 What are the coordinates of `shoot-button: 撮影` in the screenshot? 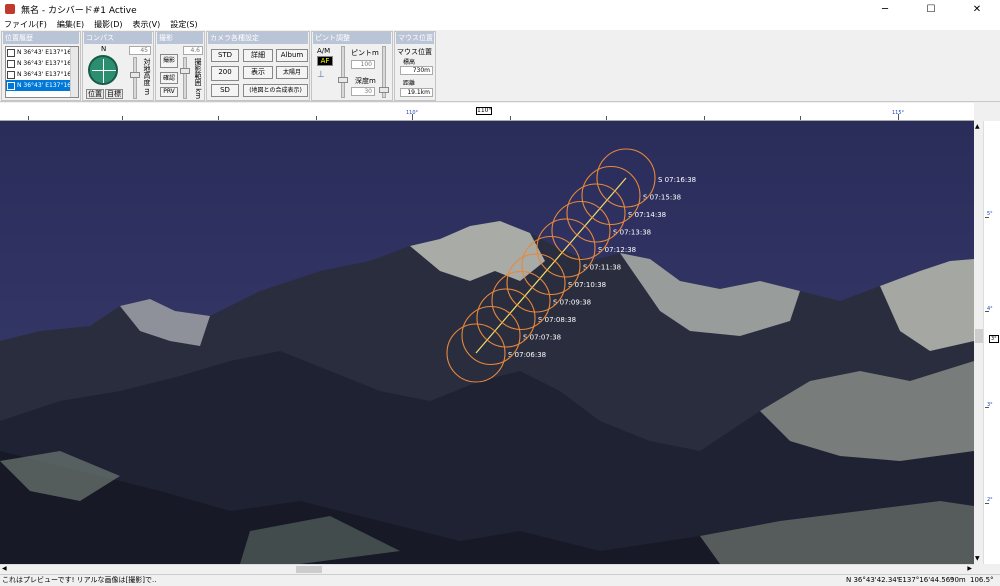 It's located at (169, 61).